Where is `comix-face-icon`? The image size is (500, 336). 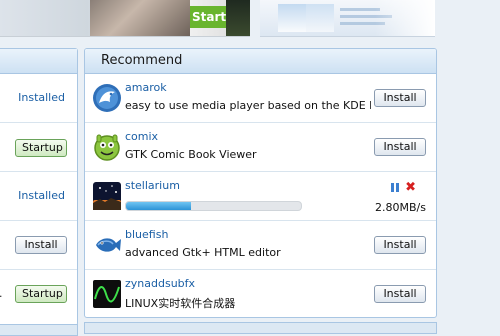
comix-face-icon is located at coordinates (107, 147).